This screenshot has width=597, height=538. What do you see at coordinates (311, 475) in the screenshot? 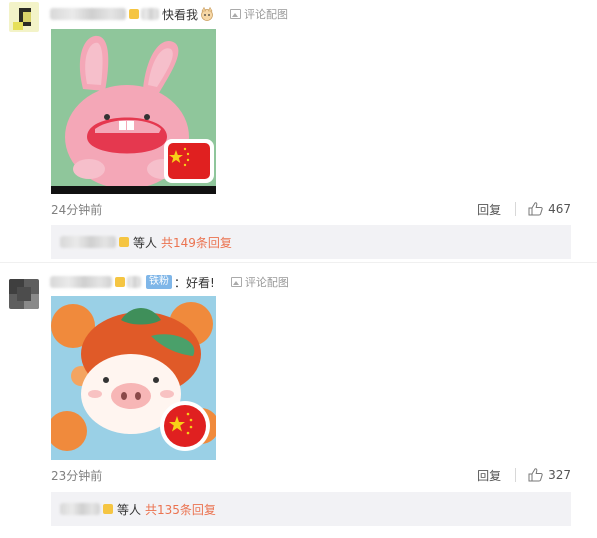
I see `comment-meta: 23分钟前 回复 327` at bounding box center [311, 475].